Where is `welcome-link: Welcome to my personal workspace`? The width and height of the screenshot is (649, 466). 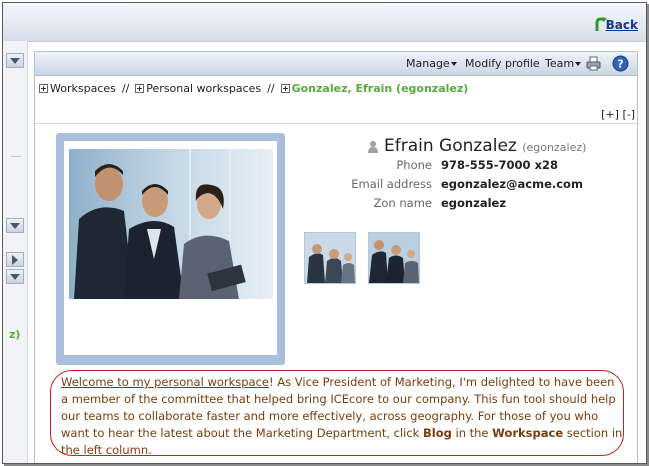 welcome-link: Welcome to my personal workspace is located at coordinates (165, 382).